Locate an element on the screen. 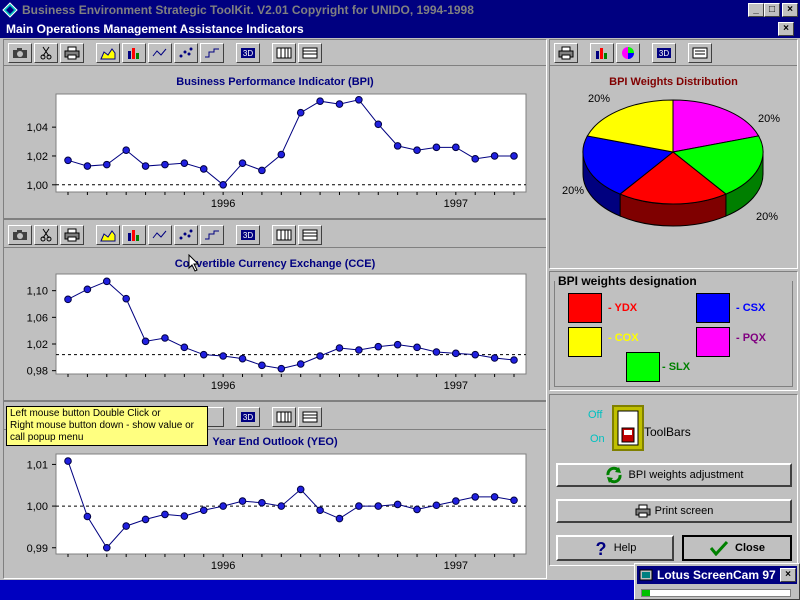 The image size is (800, 600). 3d-button: 3D is located at coordinates (664, 52).